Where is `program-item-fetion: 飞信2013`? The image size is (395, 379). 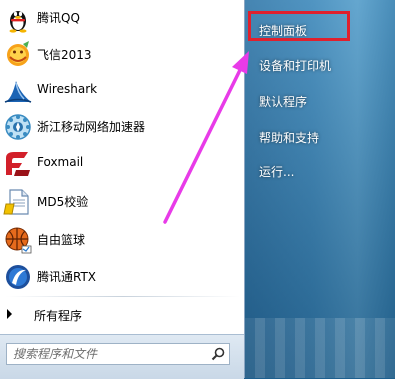 program-item-fetion: 飞信2013 is located at coordinates (122, 55).